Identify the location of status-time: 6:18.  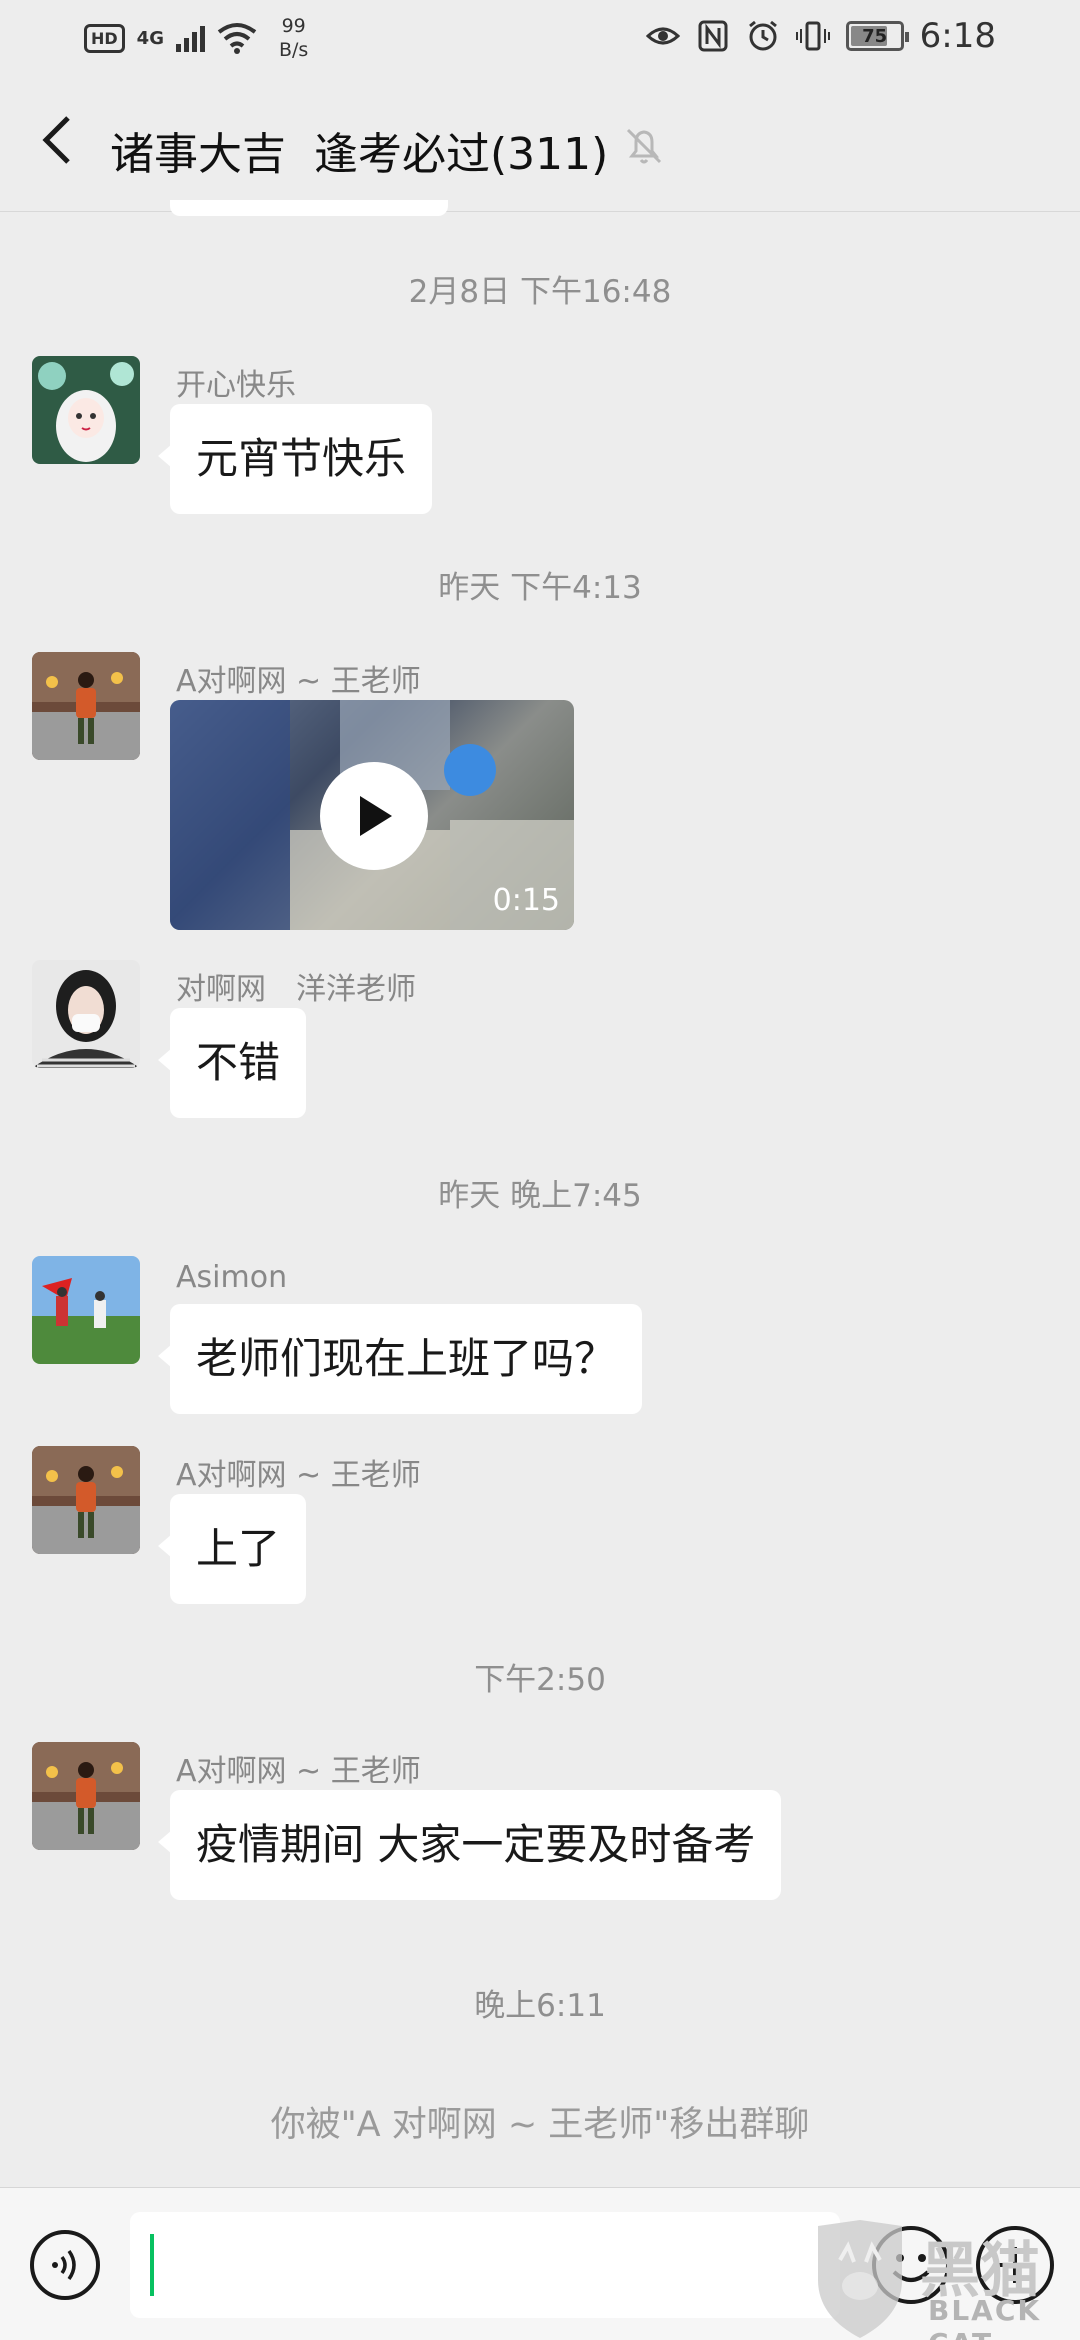
(957, 36).